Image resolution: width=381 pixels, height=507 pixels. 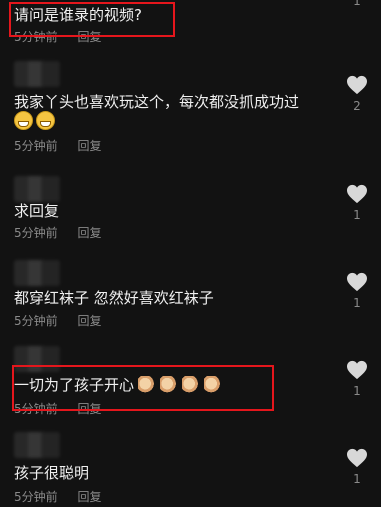 I want to click on comment-text: 我家丫头也喜欢玩这个，每次都没抓成功过, so click(x=157, y=102).